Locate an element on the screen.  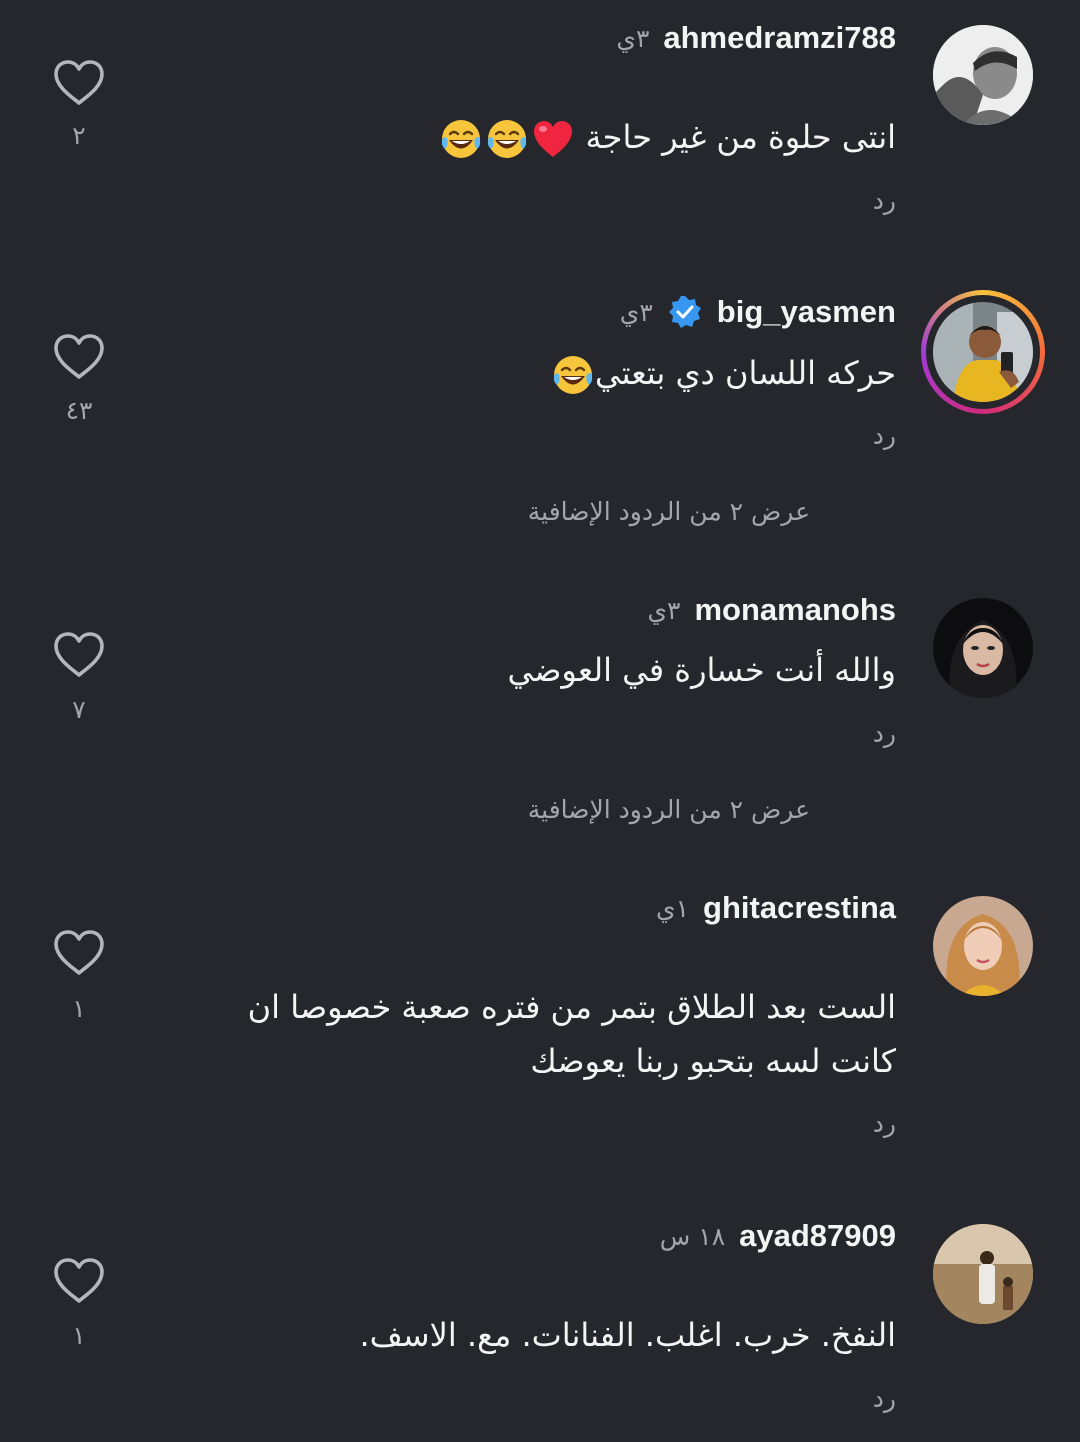
comment-header: ahmedramzi788 ٣ي is located at coordinates (756, 38).